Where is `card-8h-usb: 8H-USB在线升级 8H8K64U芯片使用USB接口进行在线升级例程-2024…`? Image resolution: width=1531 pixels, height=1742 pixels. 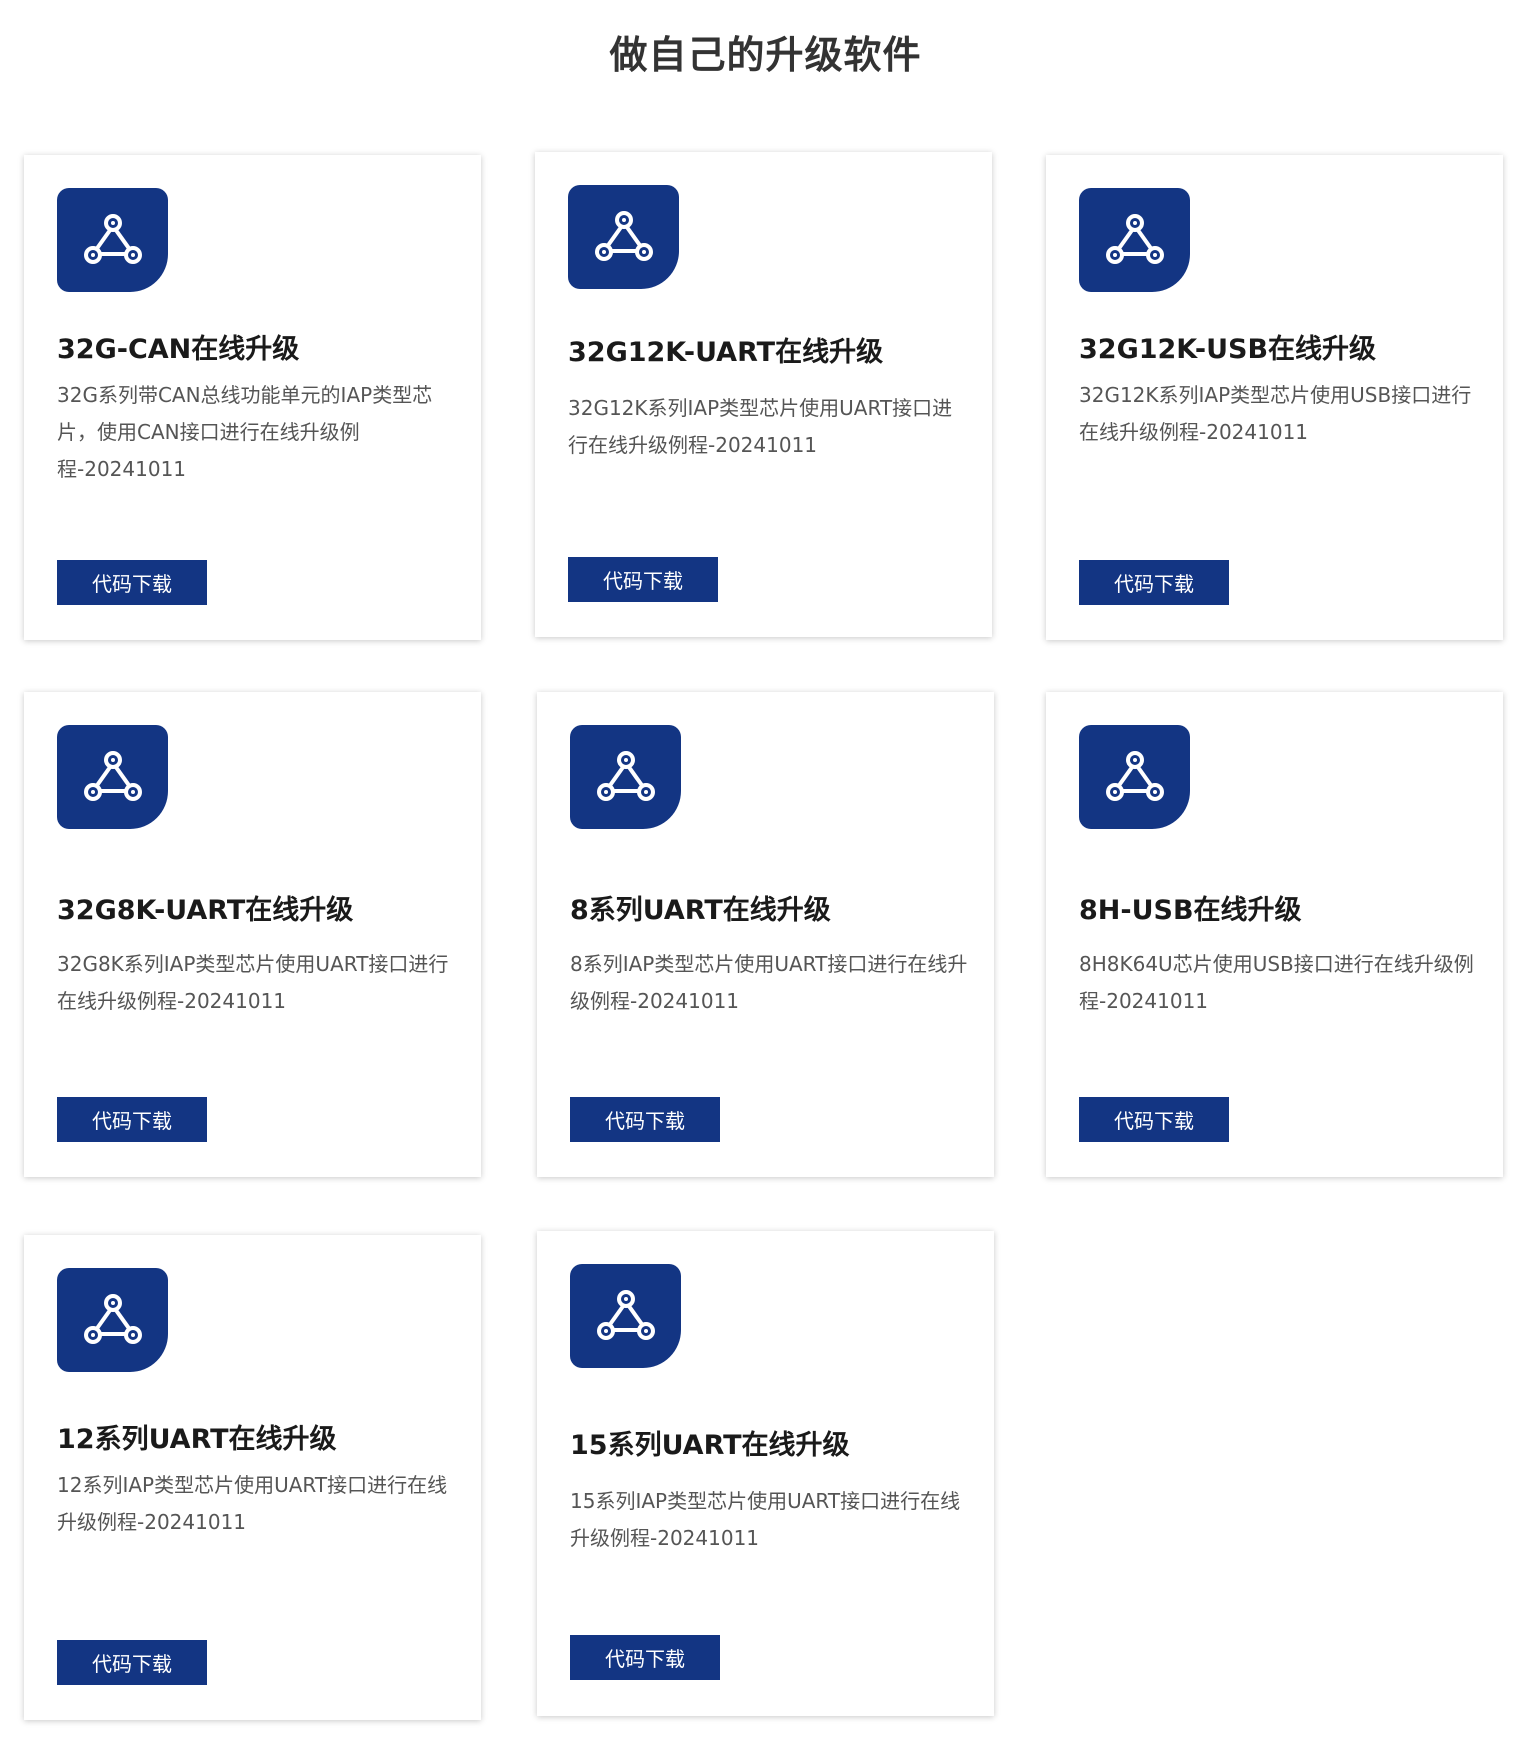 card-8h-usb: 8H-USB在线升级 8H8K64U芯片使用USB接口进行在线升级例程-2024… is located at coordinates (1274, 934).